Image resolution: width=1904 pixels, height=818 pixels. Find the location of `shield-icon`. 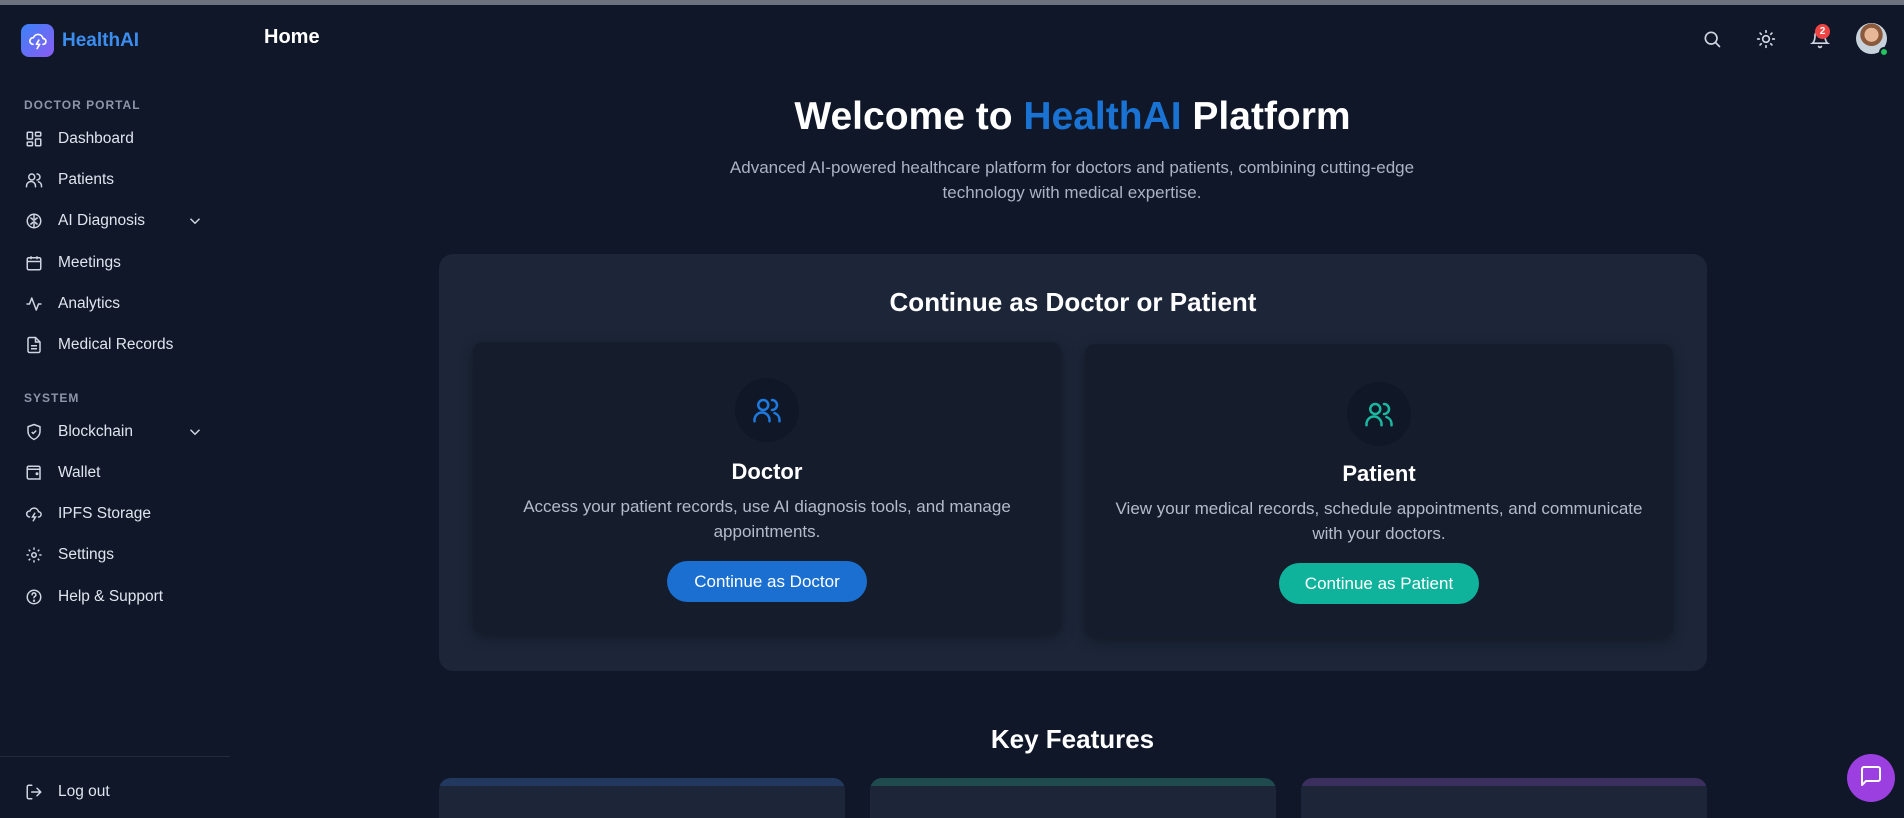

shield-icon is located at coordinates (34, 432).